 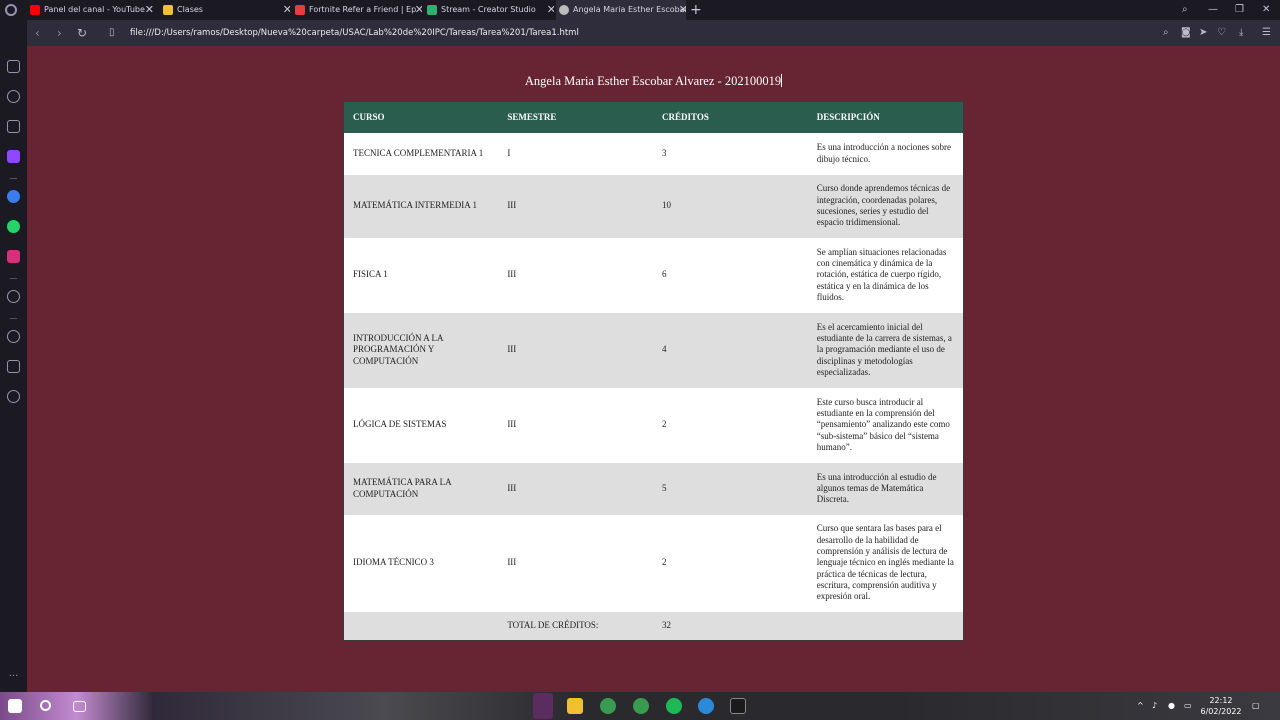 What do you see at coordinates (1221, 33) in the screenshot?
I see `heart-icon: ♡` at bounding box center [1221, 33].